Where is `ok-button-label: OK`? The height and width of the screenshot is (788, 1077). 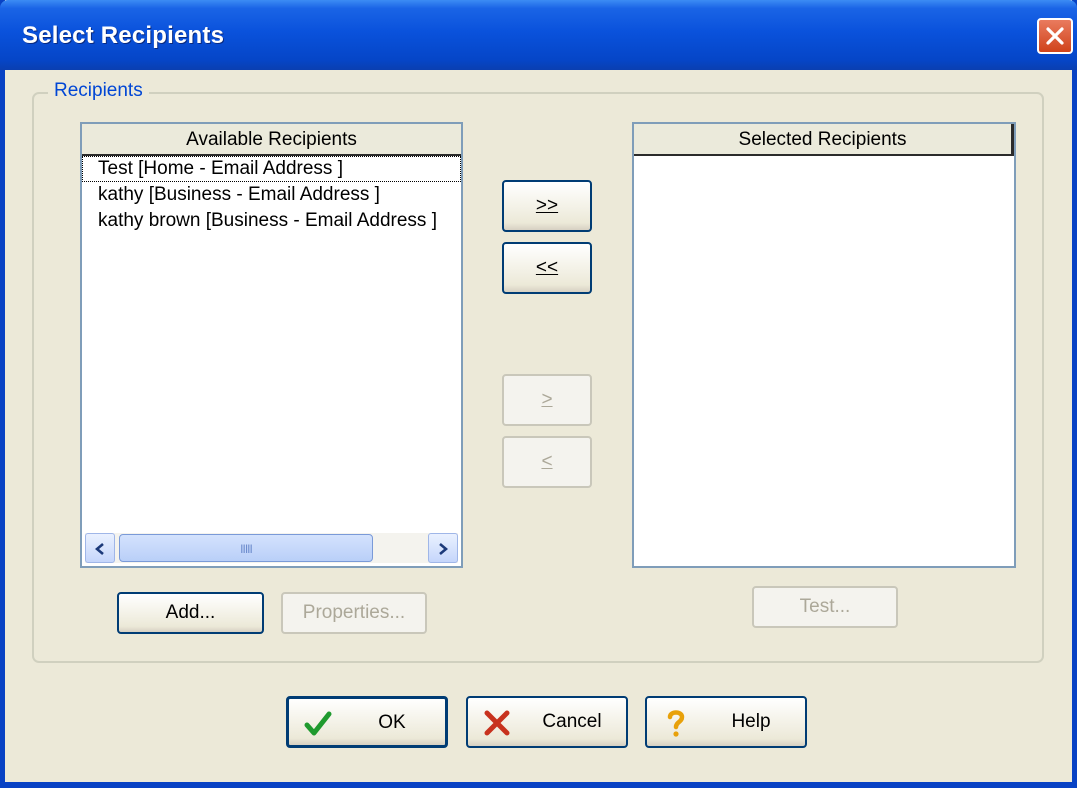
ok-button-label: OK is located at coordinates (392, 722).